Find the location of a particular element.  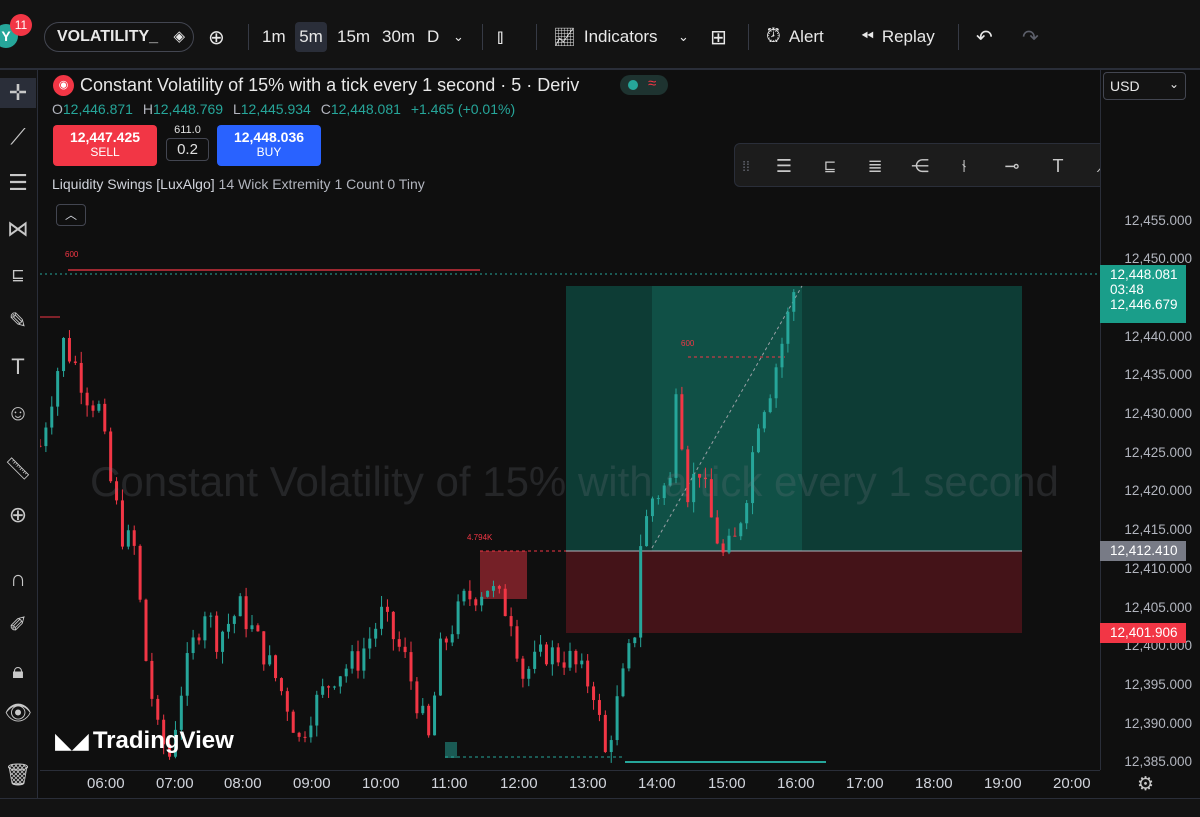

price-tick: 12,420.000 is located at coordinates (1158, 490).